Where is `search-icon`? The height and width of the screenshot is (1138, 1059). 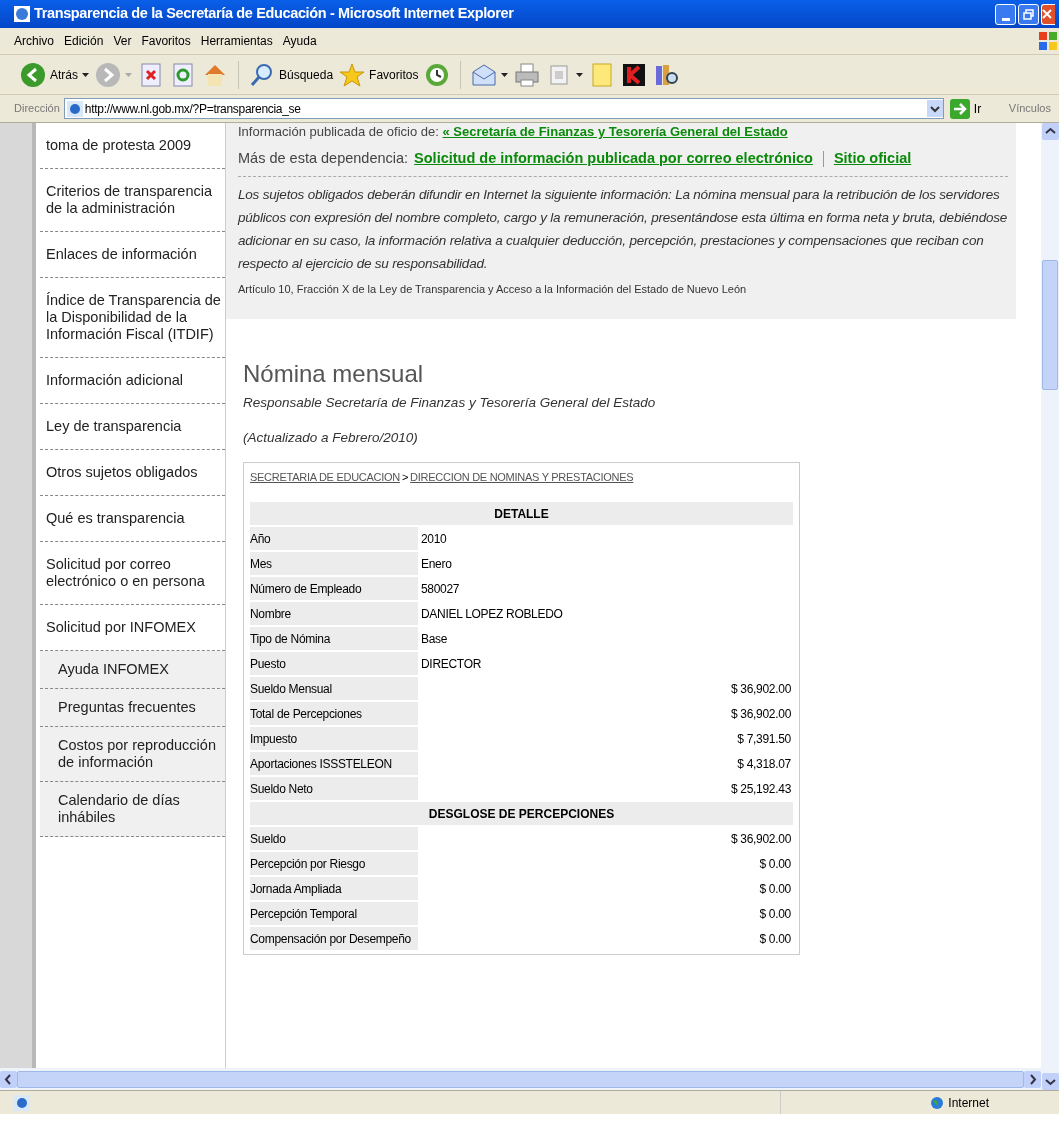
search-icon is located at coordinates (262, 74).